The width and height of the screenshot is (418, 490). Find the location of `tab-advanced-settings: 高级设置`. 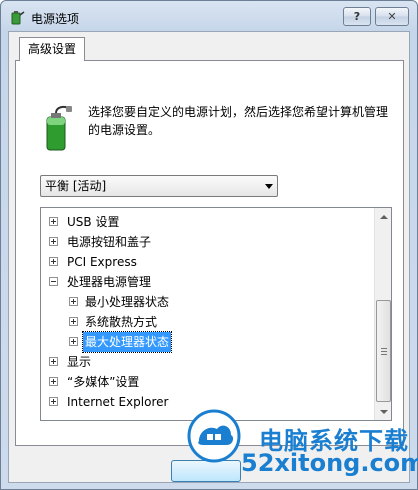

tab-advanced-settings: 高级设置 is located at coordinates (52, 49).